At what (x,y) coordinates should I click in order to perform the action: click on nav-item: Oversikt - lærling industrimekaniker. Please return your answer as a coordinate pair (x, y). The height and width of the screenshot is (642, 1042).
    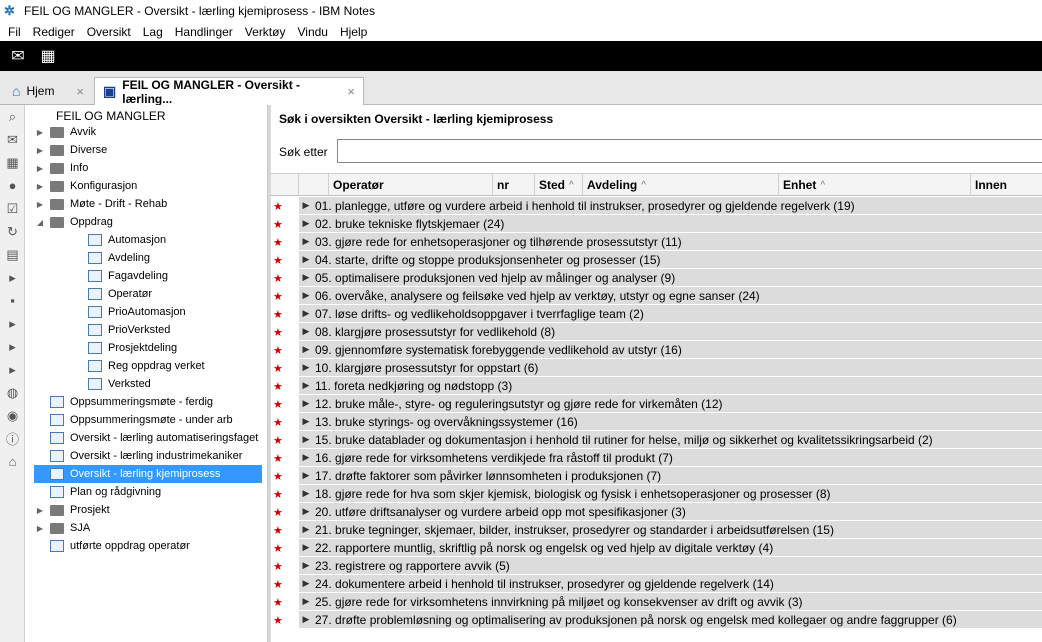
    Looking at the image, I should click on (148, 456).